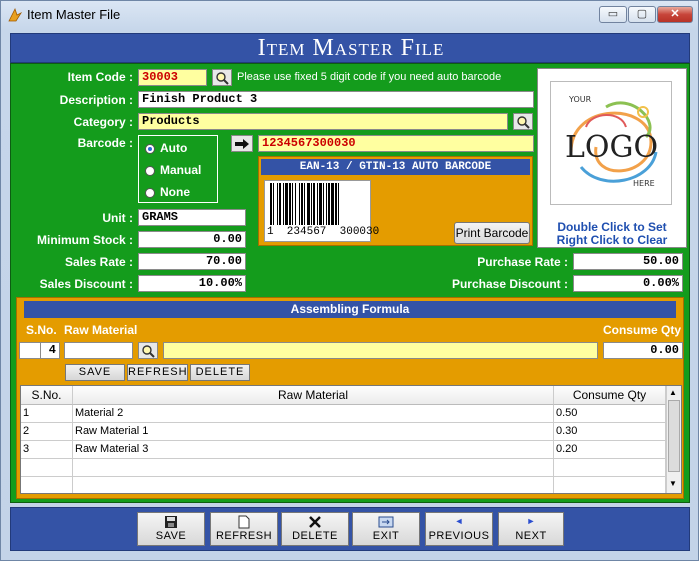 This screenshot has height=561, width=699. Describe the element at coordinates (313, 395) in the screenshot. I see `grid-header-material: Raw Material` at that location.